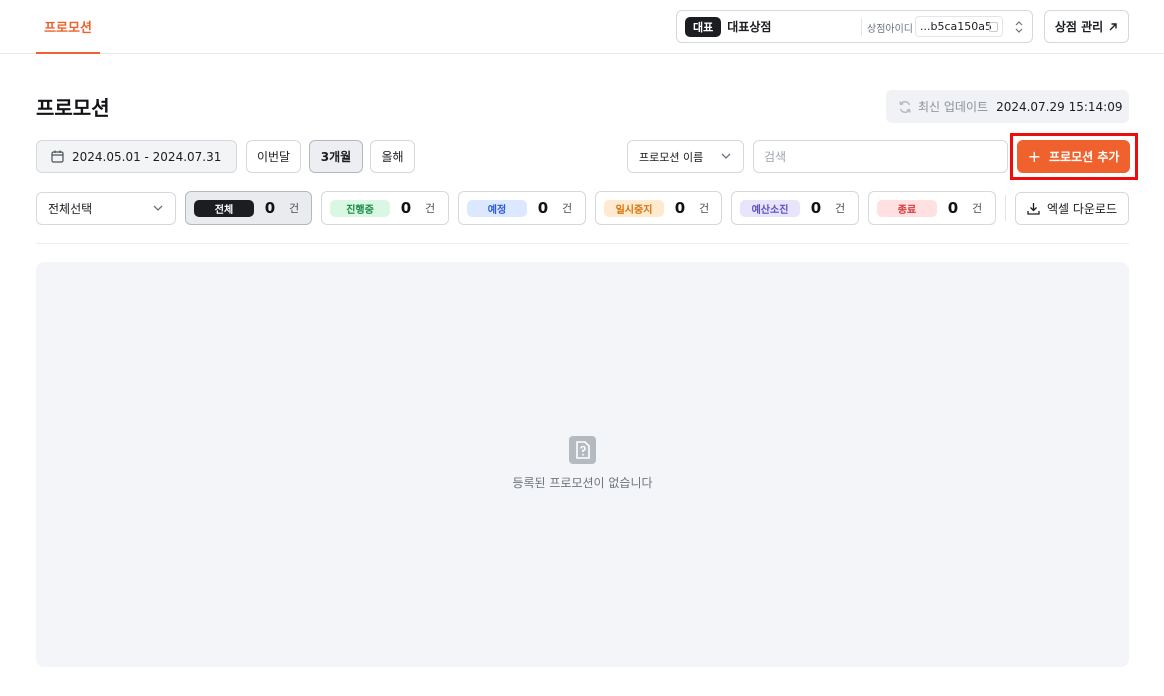 This screenshot has width=1164, height=696. I want to click on select-all-label: 전체선택, so click(70, 209).